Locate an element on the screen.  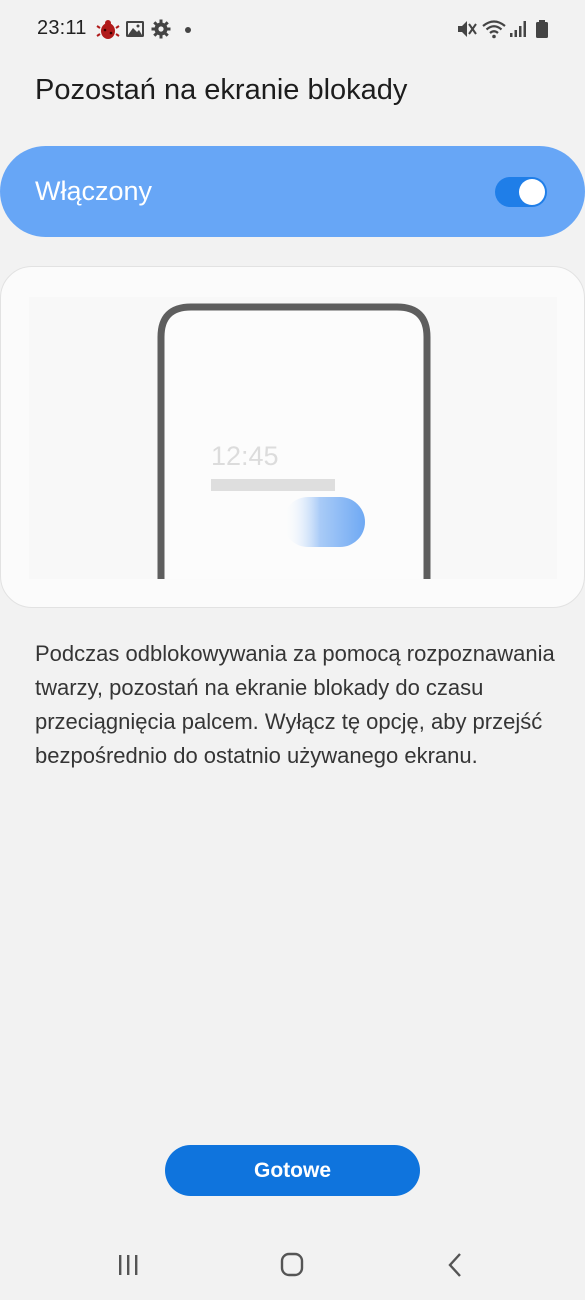
mute-icon is located at coordinates (468, 30).